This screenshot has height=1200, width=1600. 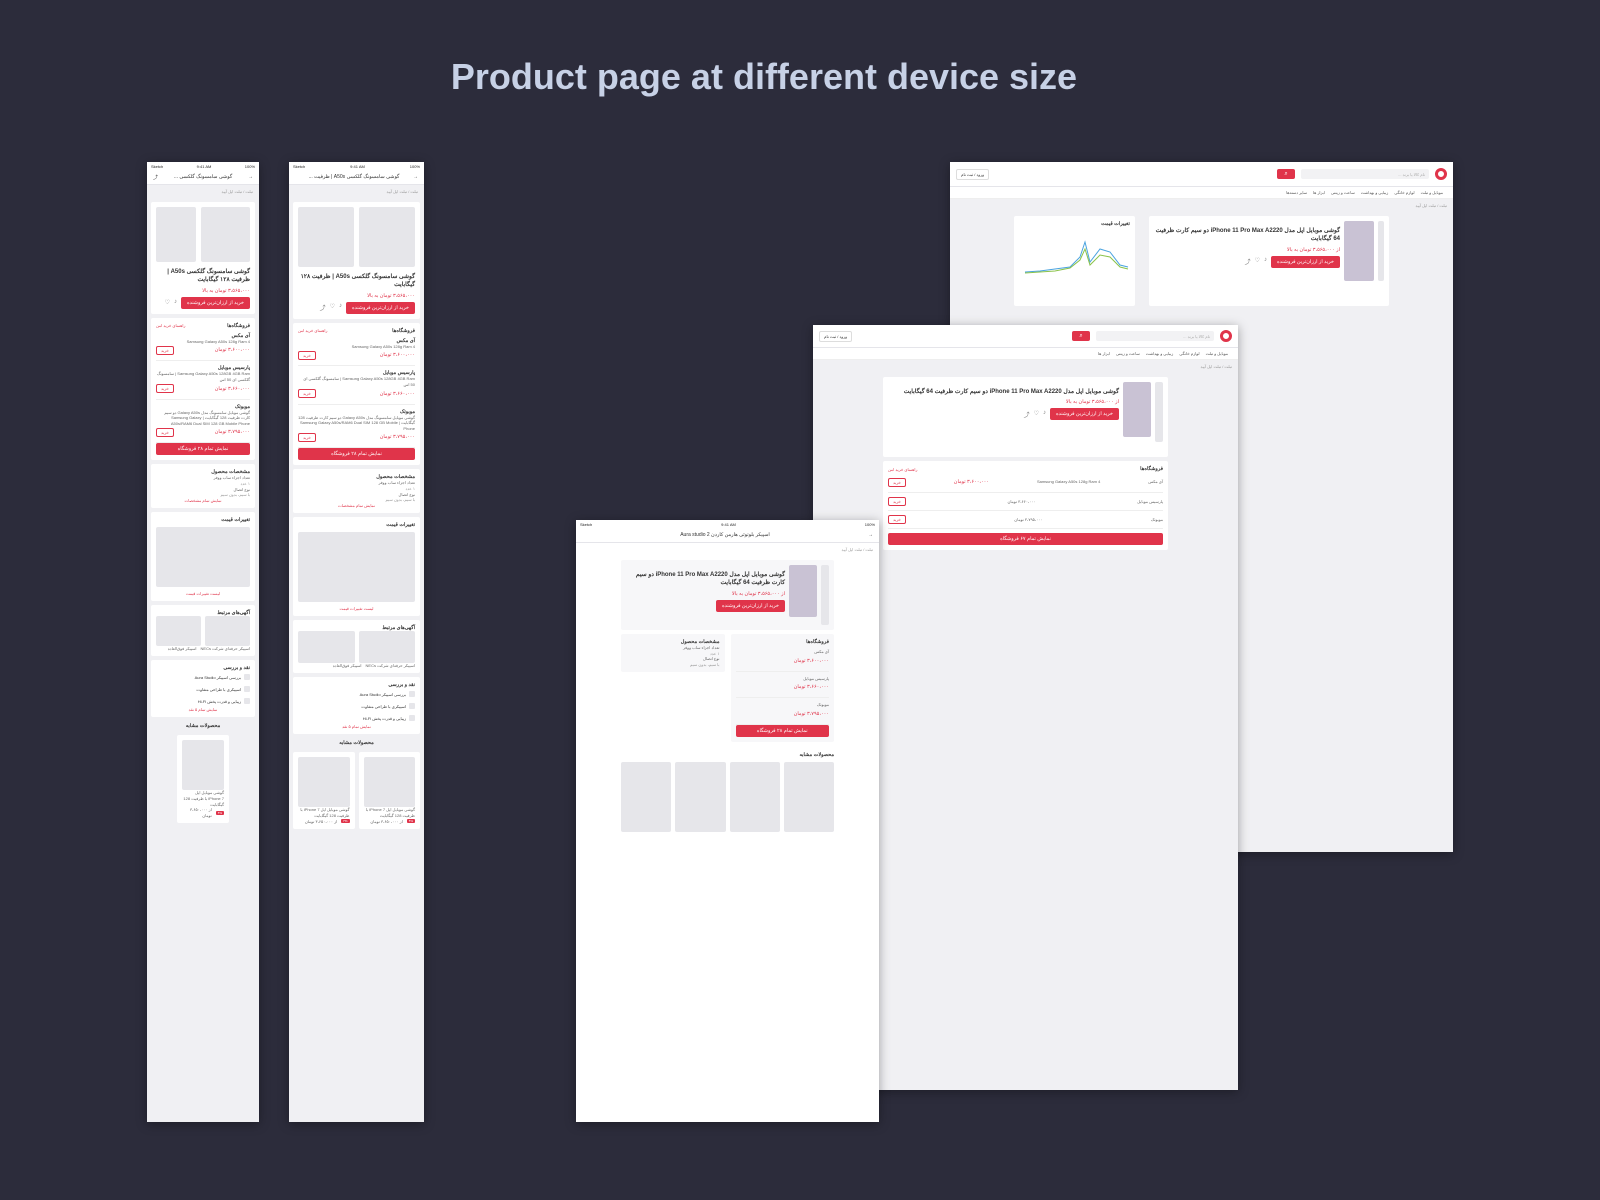 What do you see at coordinates (1313, 249) in the screenshot?
I see `product-price: از ۳،۵۶۵،۰۰۰ تومان به بالا` at bounding box center [1313, 249].